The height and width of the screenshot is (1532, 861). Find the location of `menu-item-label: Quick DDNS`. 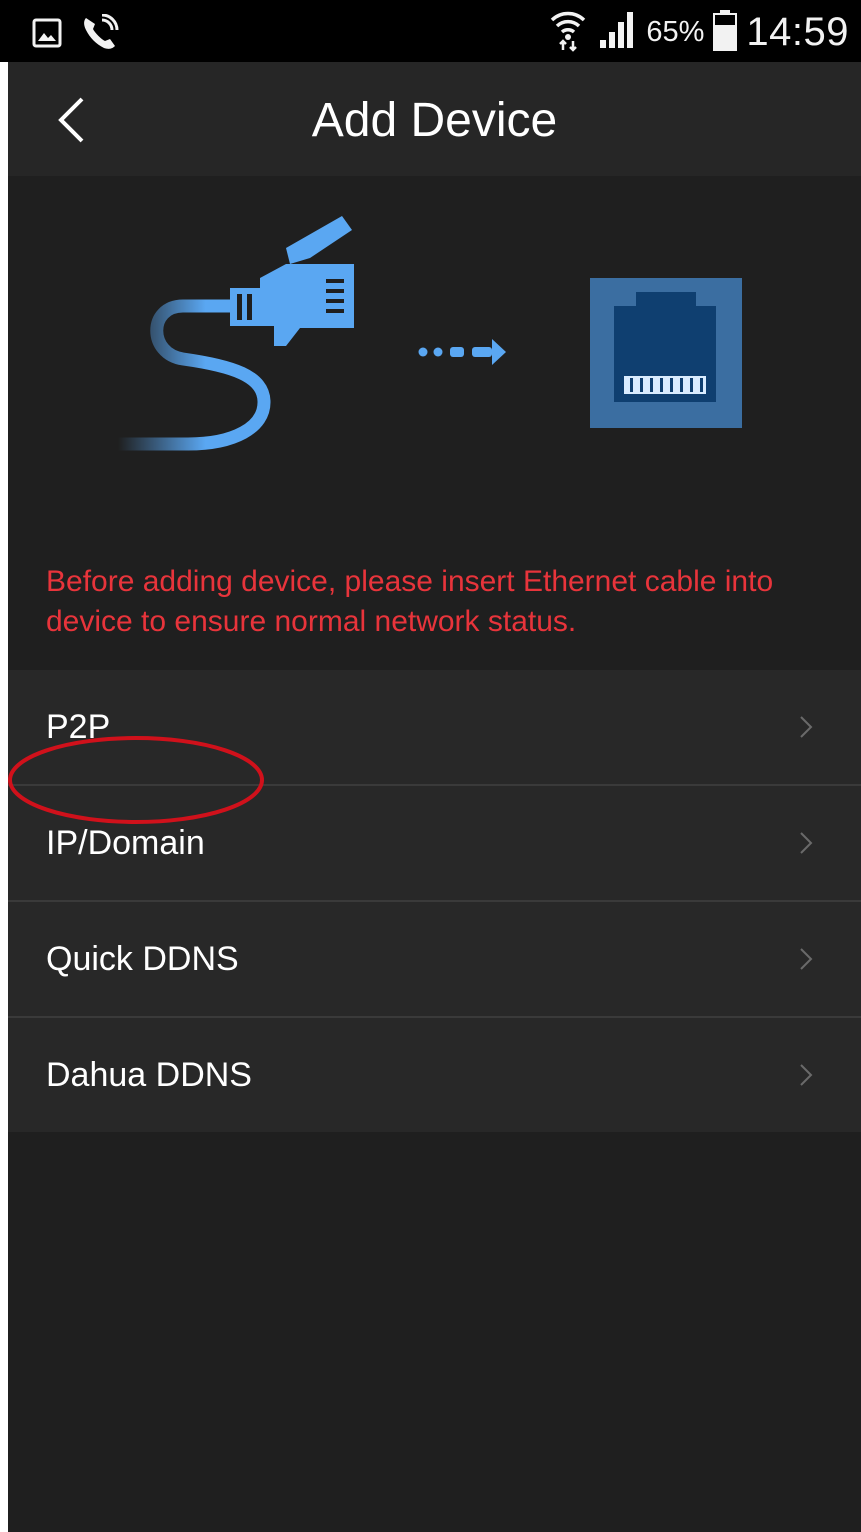

menu-item-label: Quick DDNS is located at coordinates (142, 959).